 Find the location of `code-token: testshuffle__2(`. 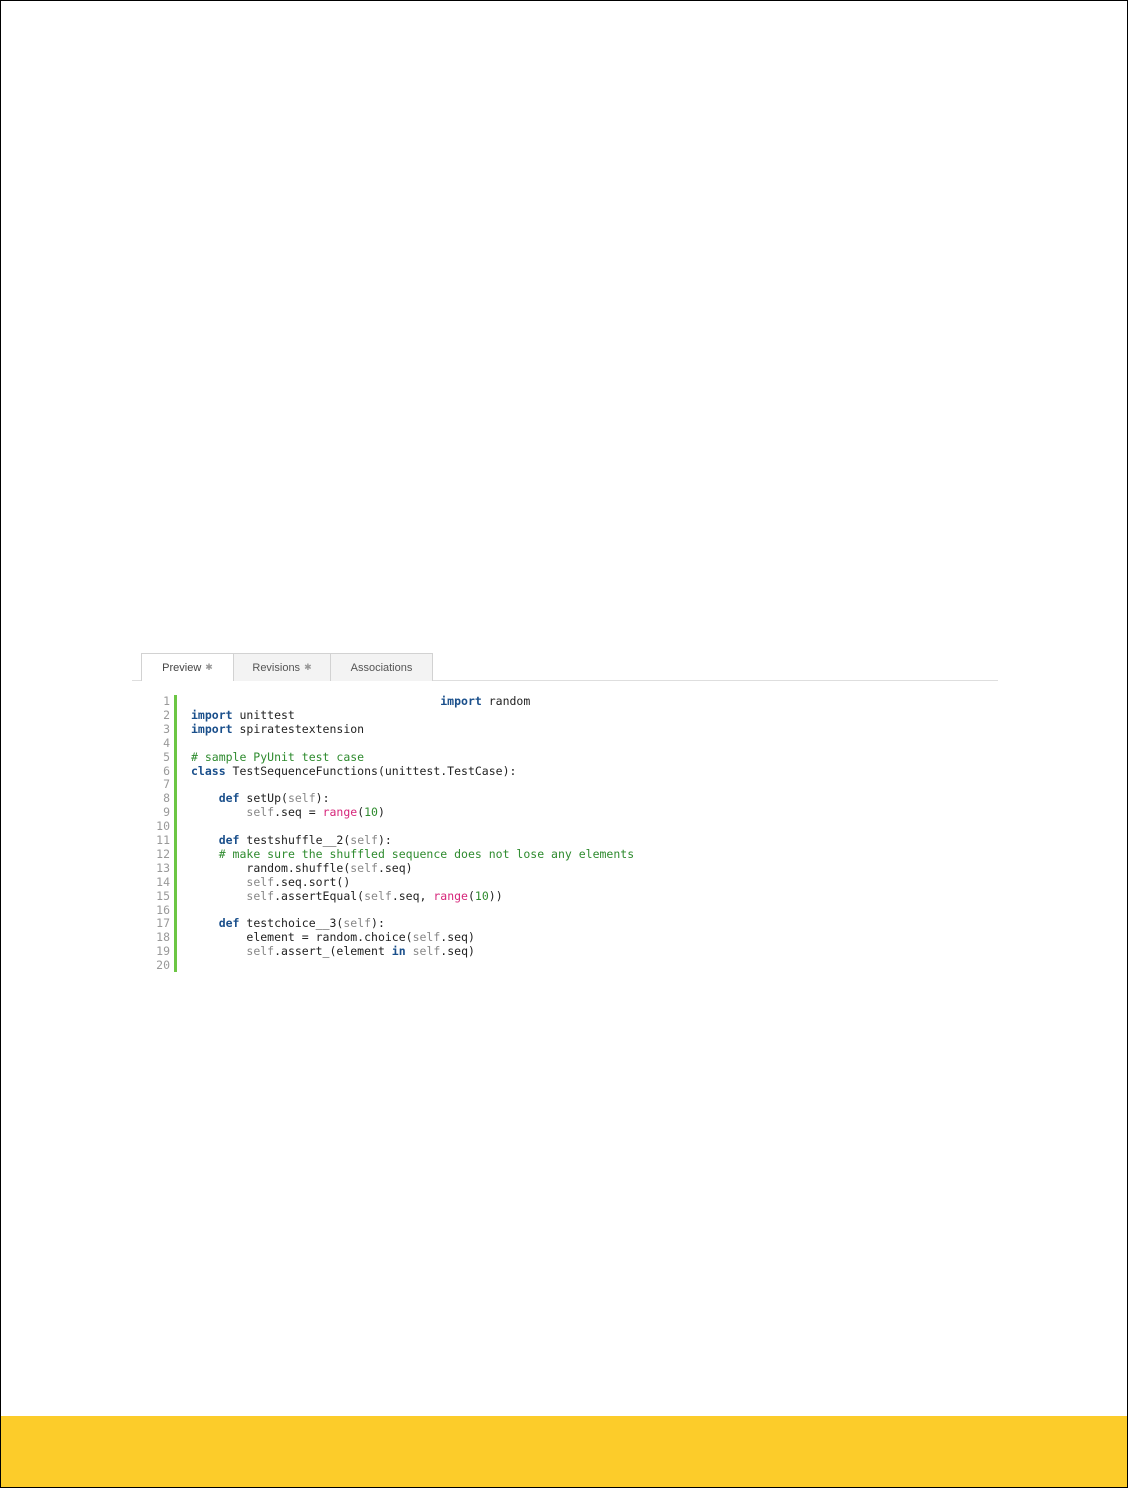

code-token: testshuffle__2( is located at coordinates (295, 840).